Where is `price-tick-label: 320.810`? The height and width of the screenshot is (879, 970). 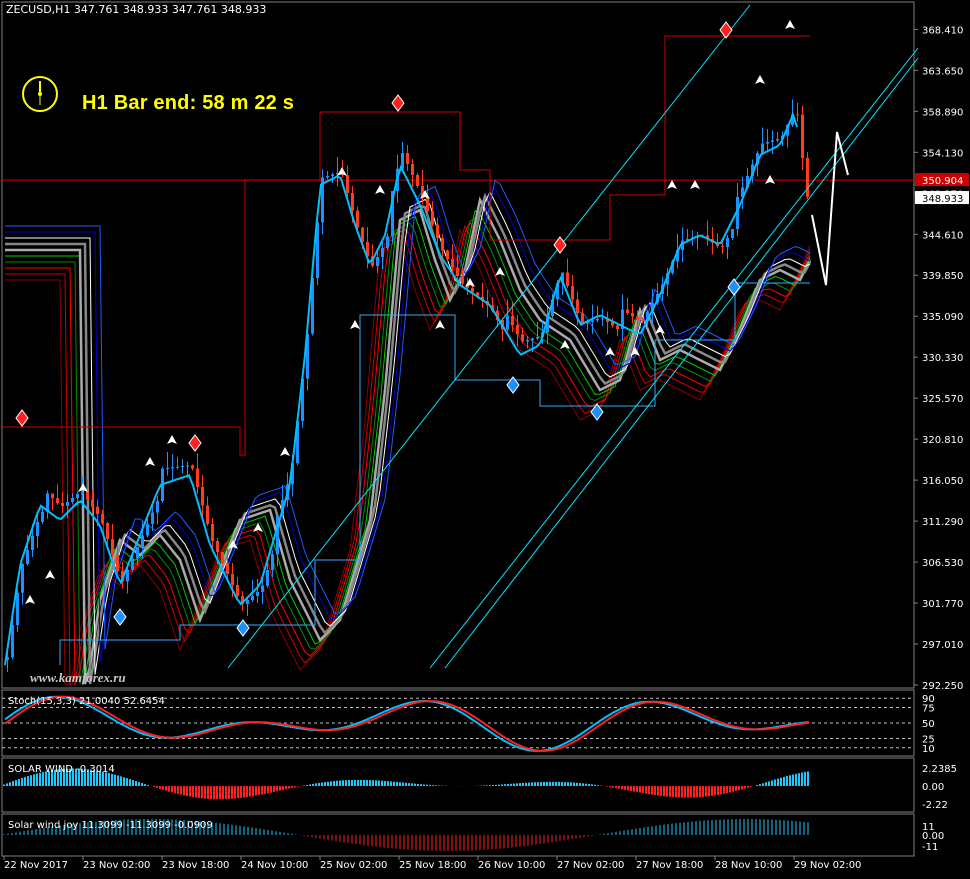
price-tick-label: 320.810 is located at coordinates (942, 440).